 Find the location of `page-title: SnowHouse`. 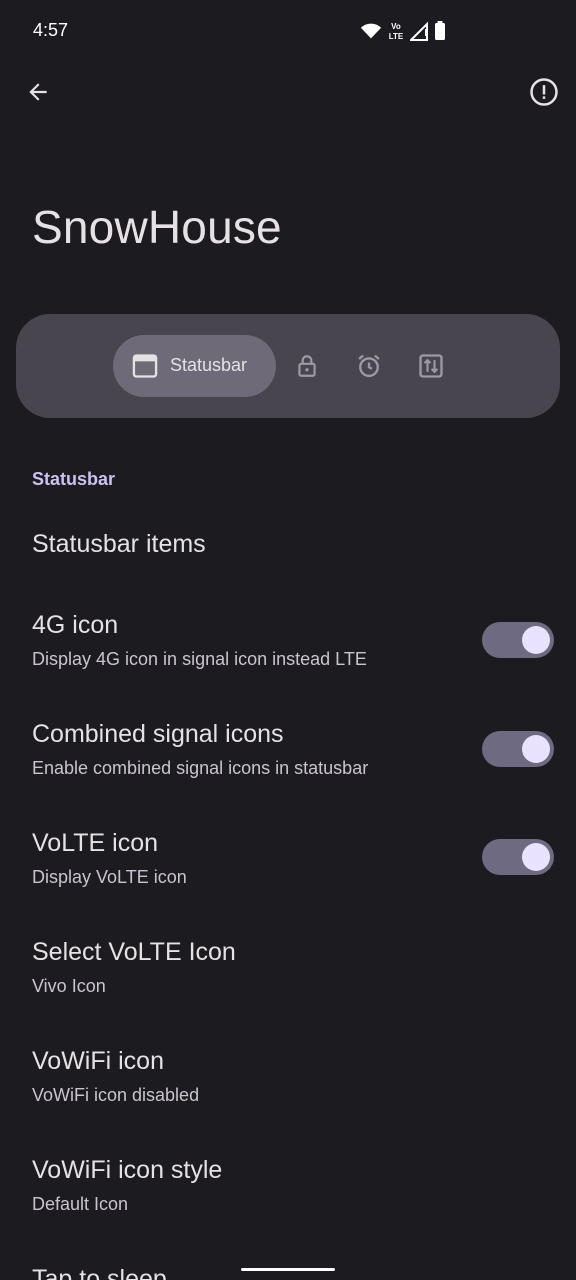

page-title: SnowHouse is located at coordinates (157, 227).